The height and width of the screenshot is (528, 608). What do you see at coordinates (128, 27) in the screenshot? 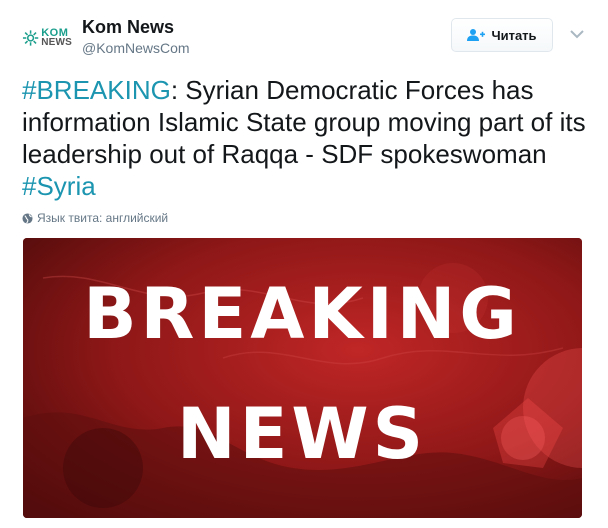
I see `display-name: Kom News` at bounding box center [128, 27].